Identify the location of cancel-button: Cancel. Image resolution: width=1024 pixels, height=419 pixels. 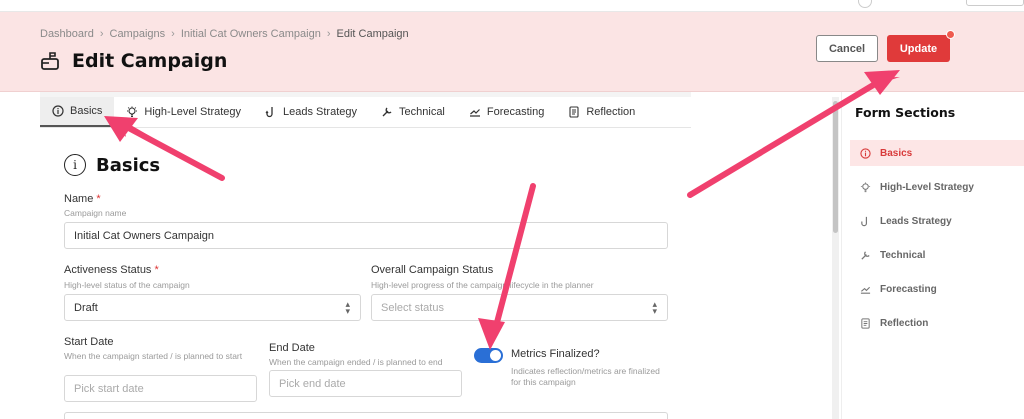
(847, 48).